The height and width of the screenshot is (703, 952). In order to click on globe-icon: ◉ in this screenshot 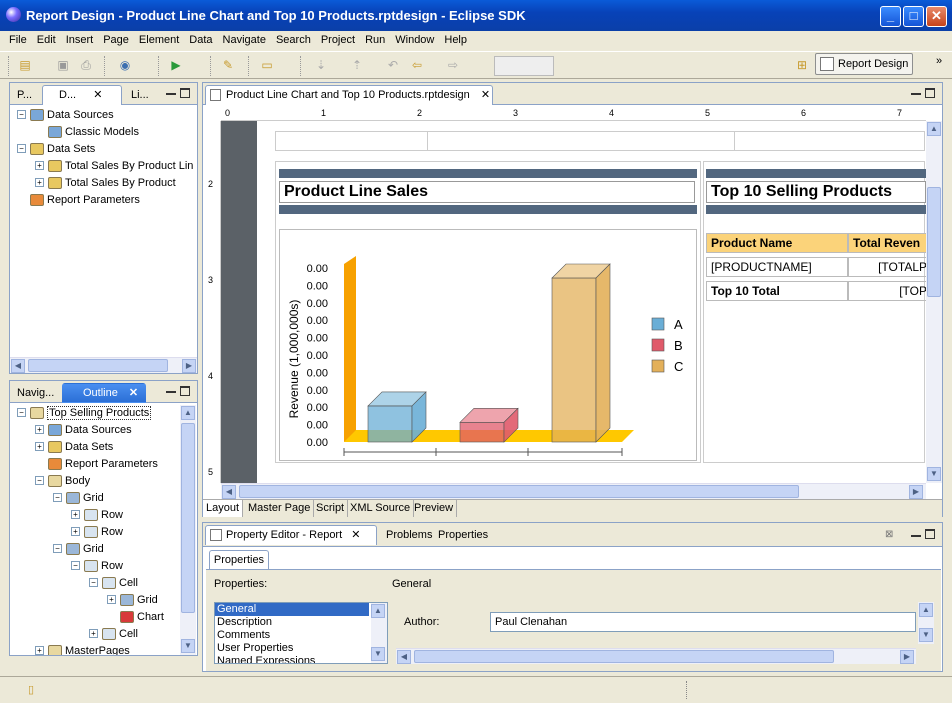, I will do `click(125, 65)`.